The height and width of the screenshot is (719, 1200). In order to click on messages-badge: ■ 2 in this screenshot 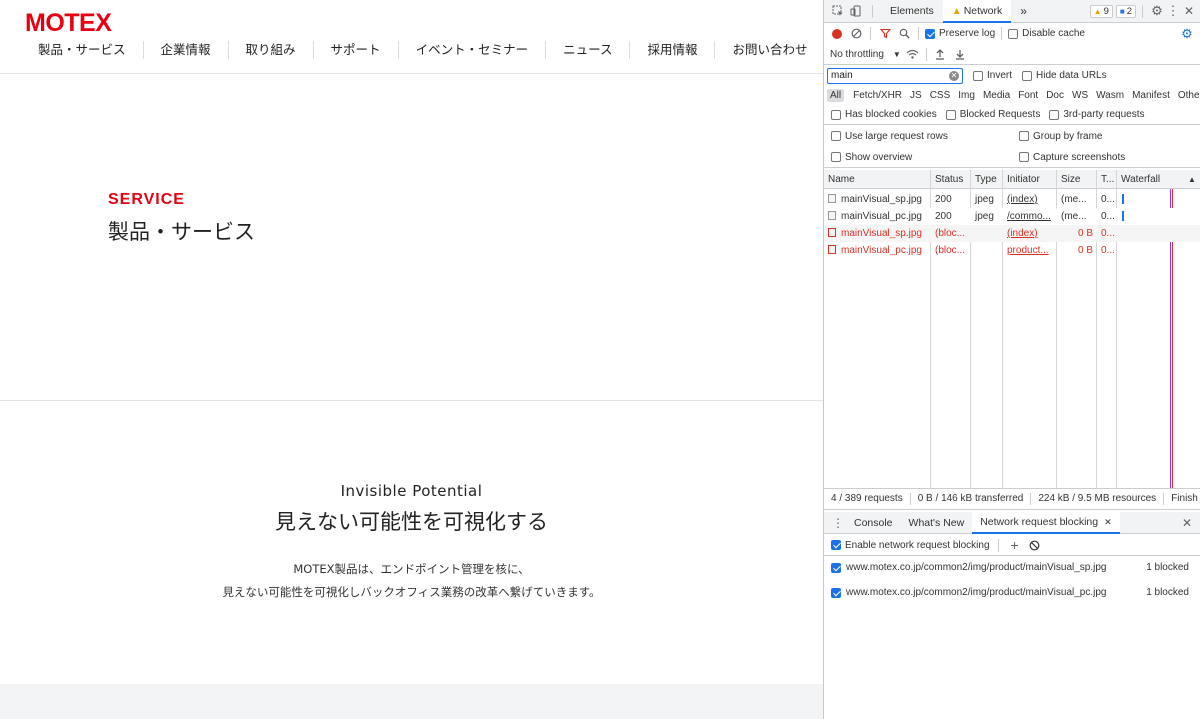, I will do `click(1125, 11)`.